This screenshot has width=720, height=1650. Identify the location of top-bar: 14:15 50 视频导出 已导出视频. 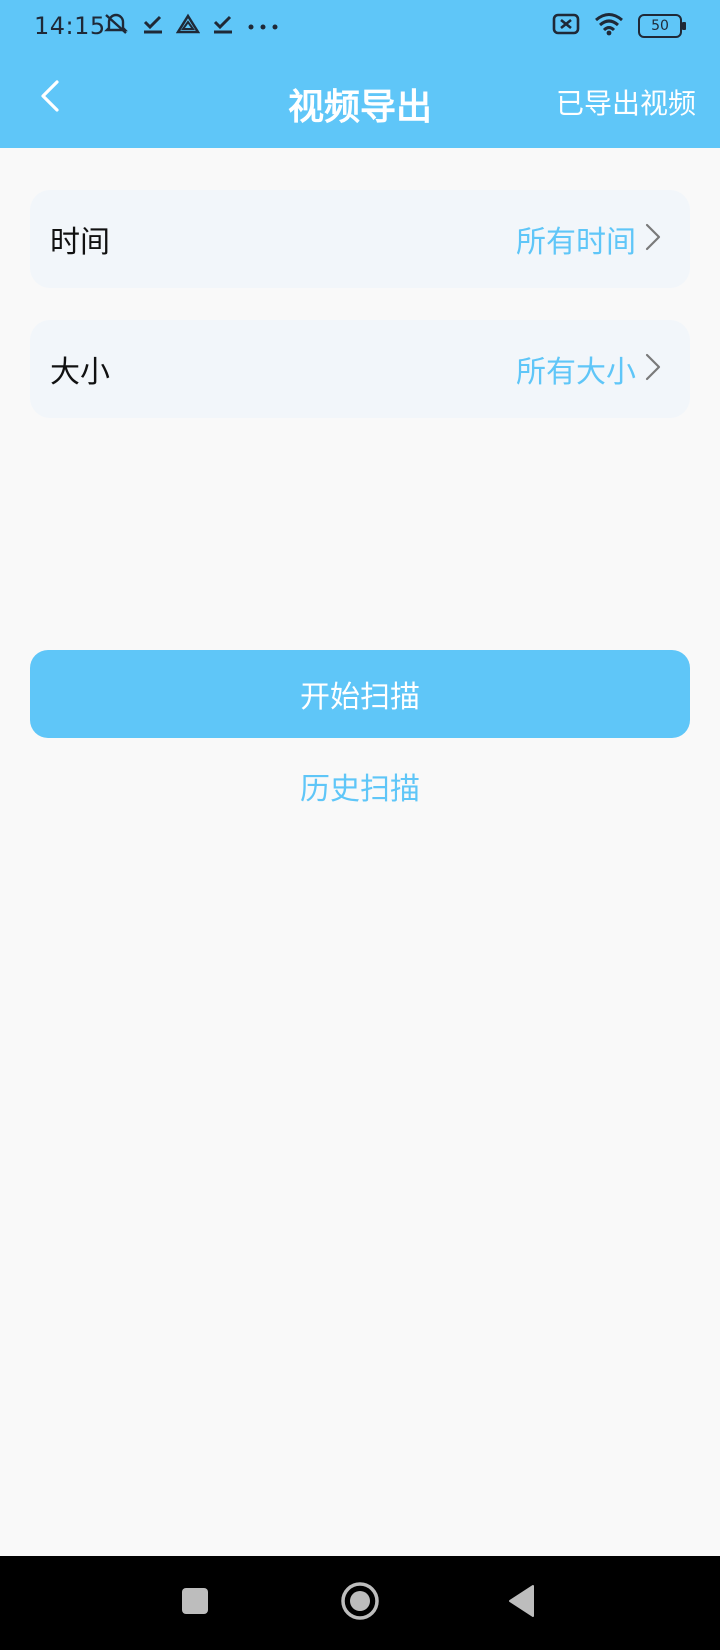
(360, 74).